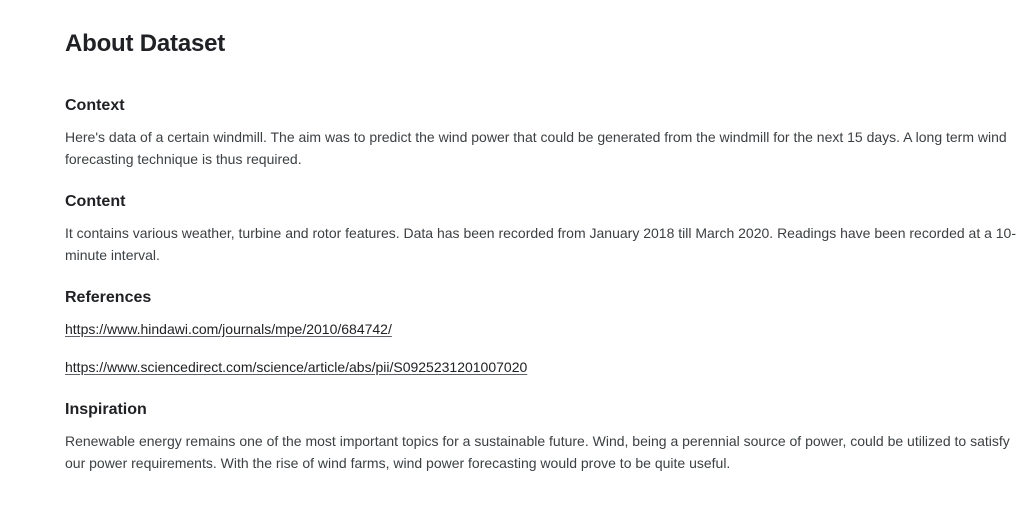  Describe the element at coordinates (95, 201) in the screenshot. I see `content-heading: Content` at that location.